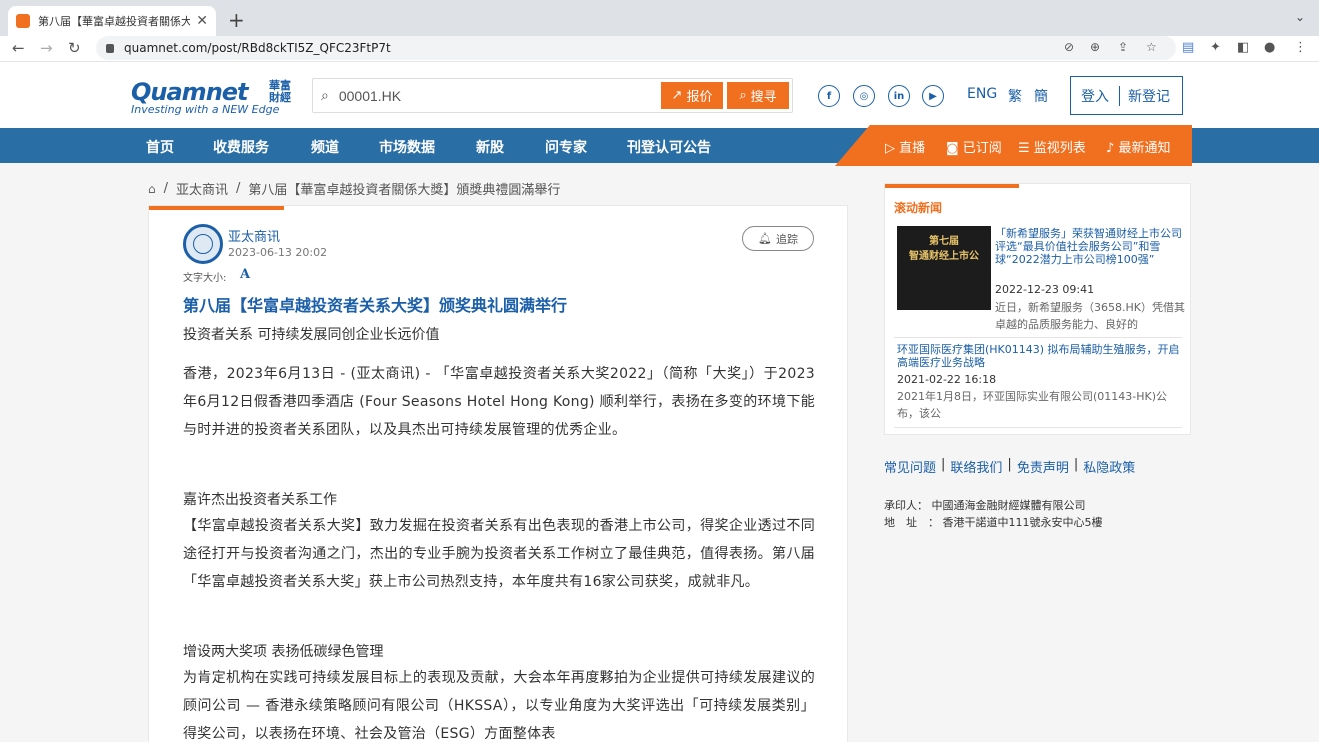 This screenshot has height=742, width=1319. What do you see at coordinates (1110, 148) in the screenshot?
I see `bell-icon: ♪` at bounding box center [1110, 148].